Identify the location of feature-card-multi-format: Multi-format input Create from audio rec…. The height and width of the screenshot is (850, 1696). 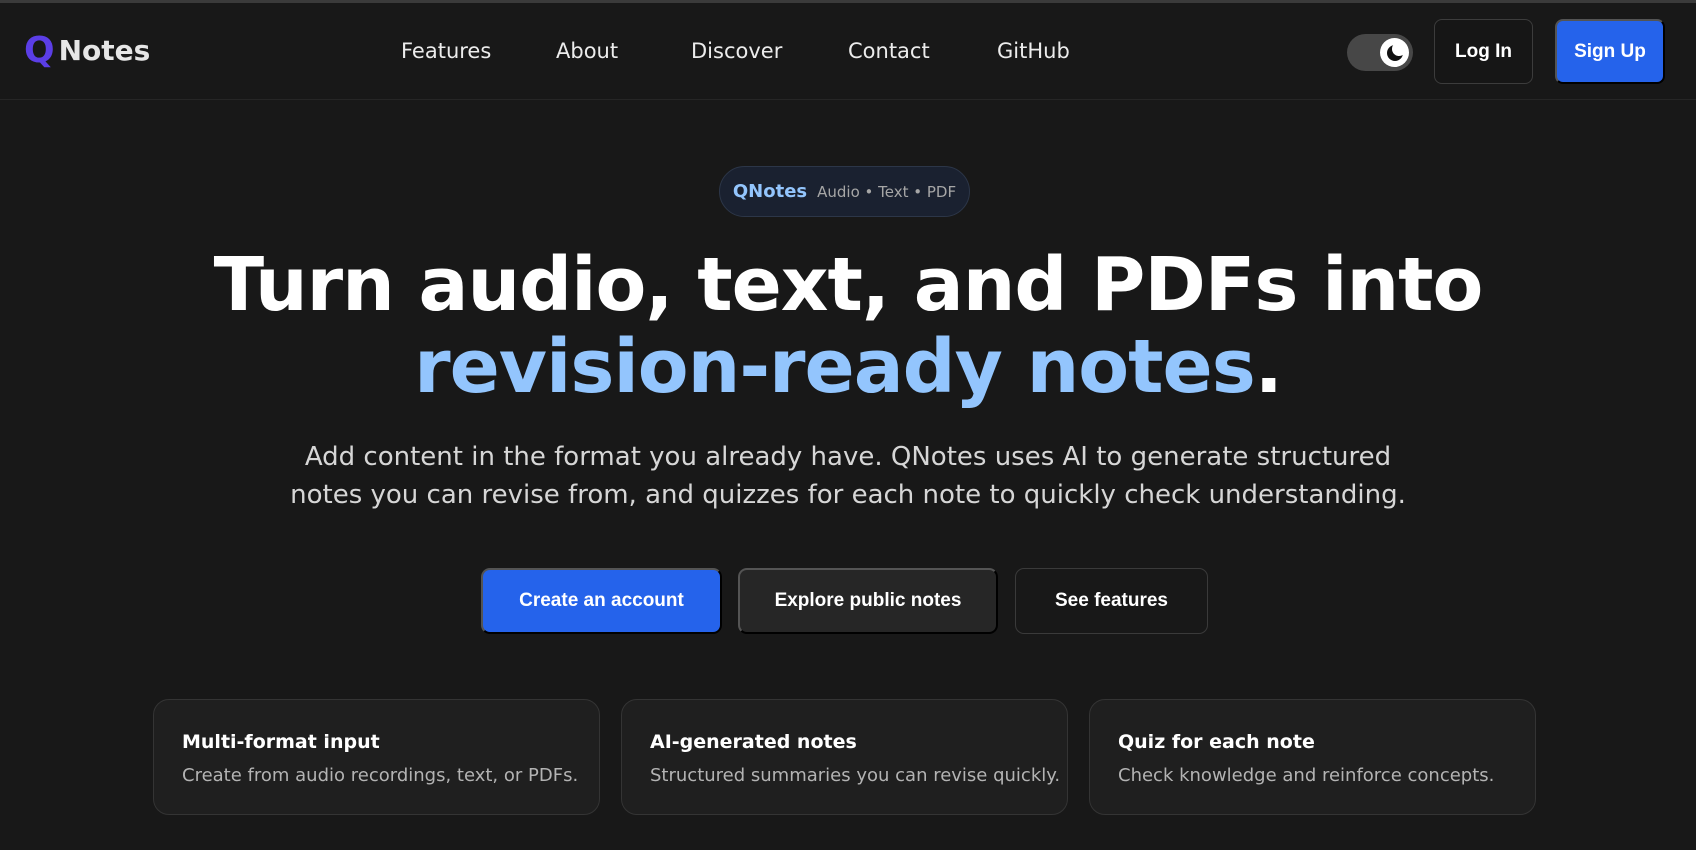
(376, 757).